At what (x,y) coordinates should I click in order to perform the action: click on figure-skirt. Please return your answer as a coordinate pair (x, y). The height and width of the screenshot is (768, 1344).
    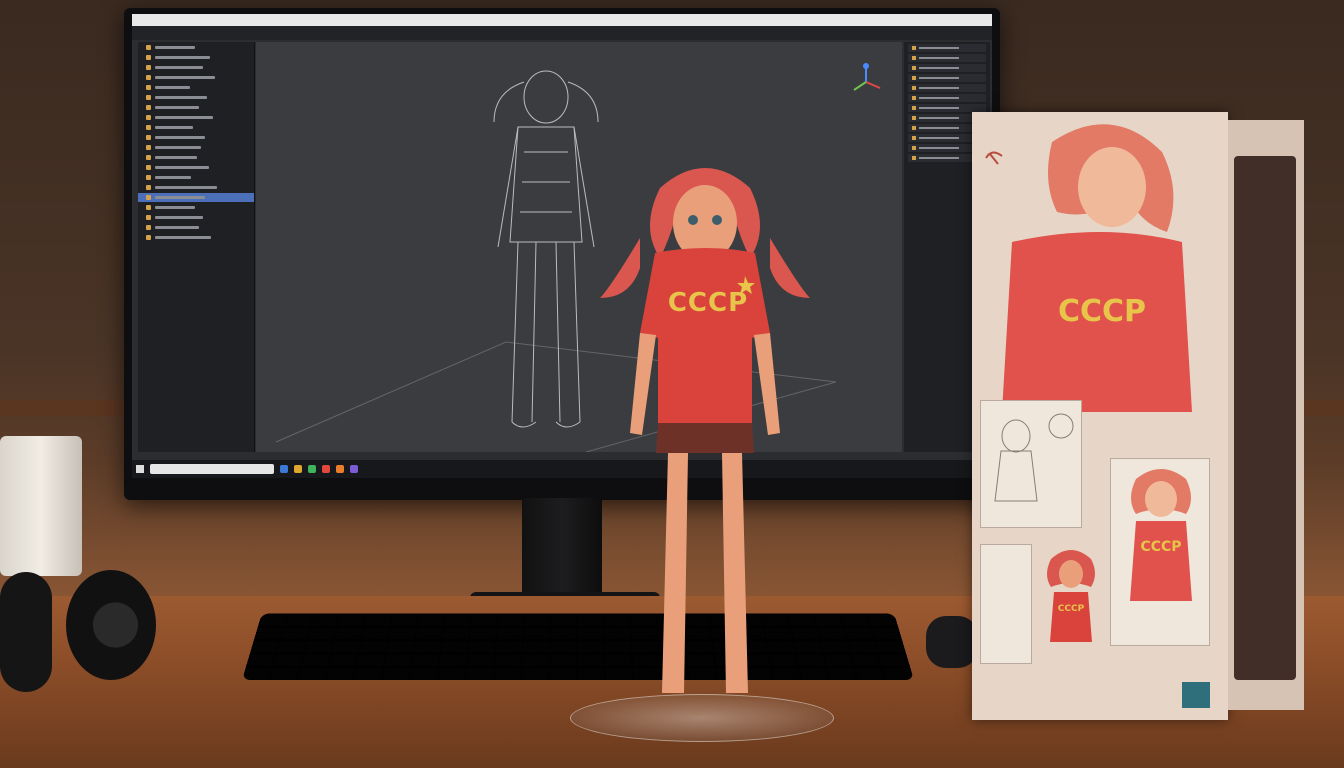
    Looking at the image, I should click on (705, 438).